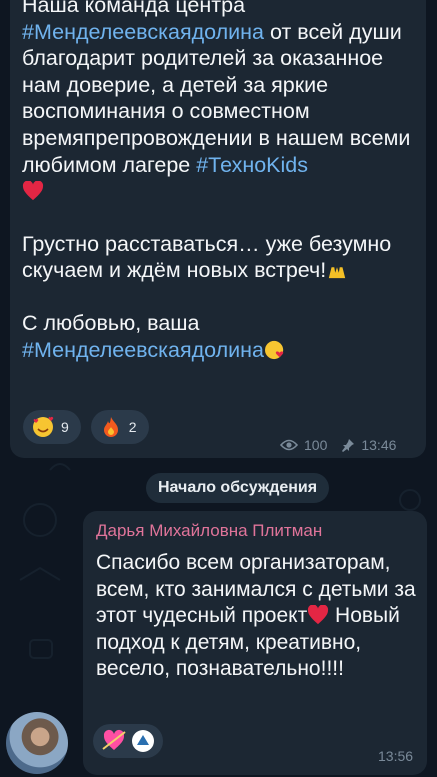 The height and width of the screenshot is (777, 437). Describe the element at coordinates (37, 743) in the screenshot. I see `commenter-avatar` at that location.